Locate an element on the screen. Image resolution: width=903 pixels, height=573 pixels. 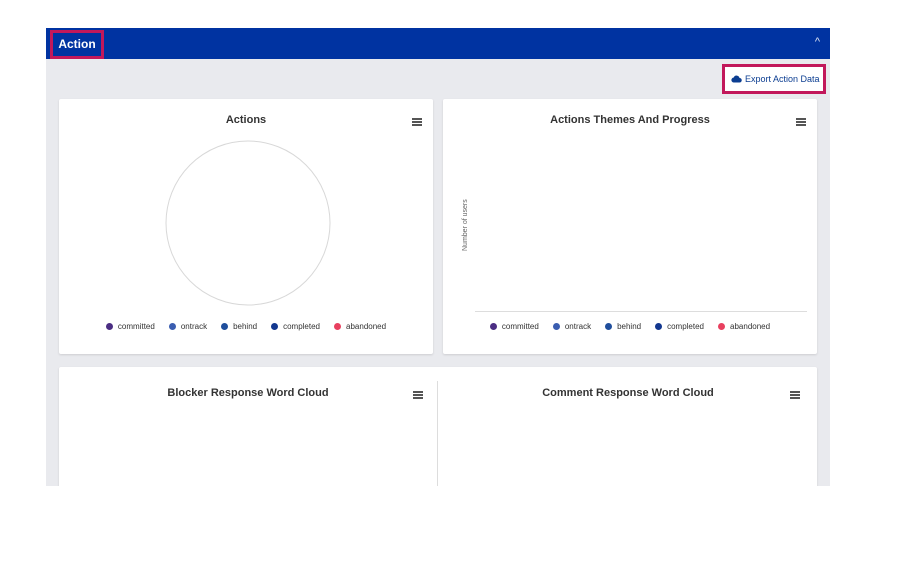
cloud-icon is located at coordinates (736, 79).